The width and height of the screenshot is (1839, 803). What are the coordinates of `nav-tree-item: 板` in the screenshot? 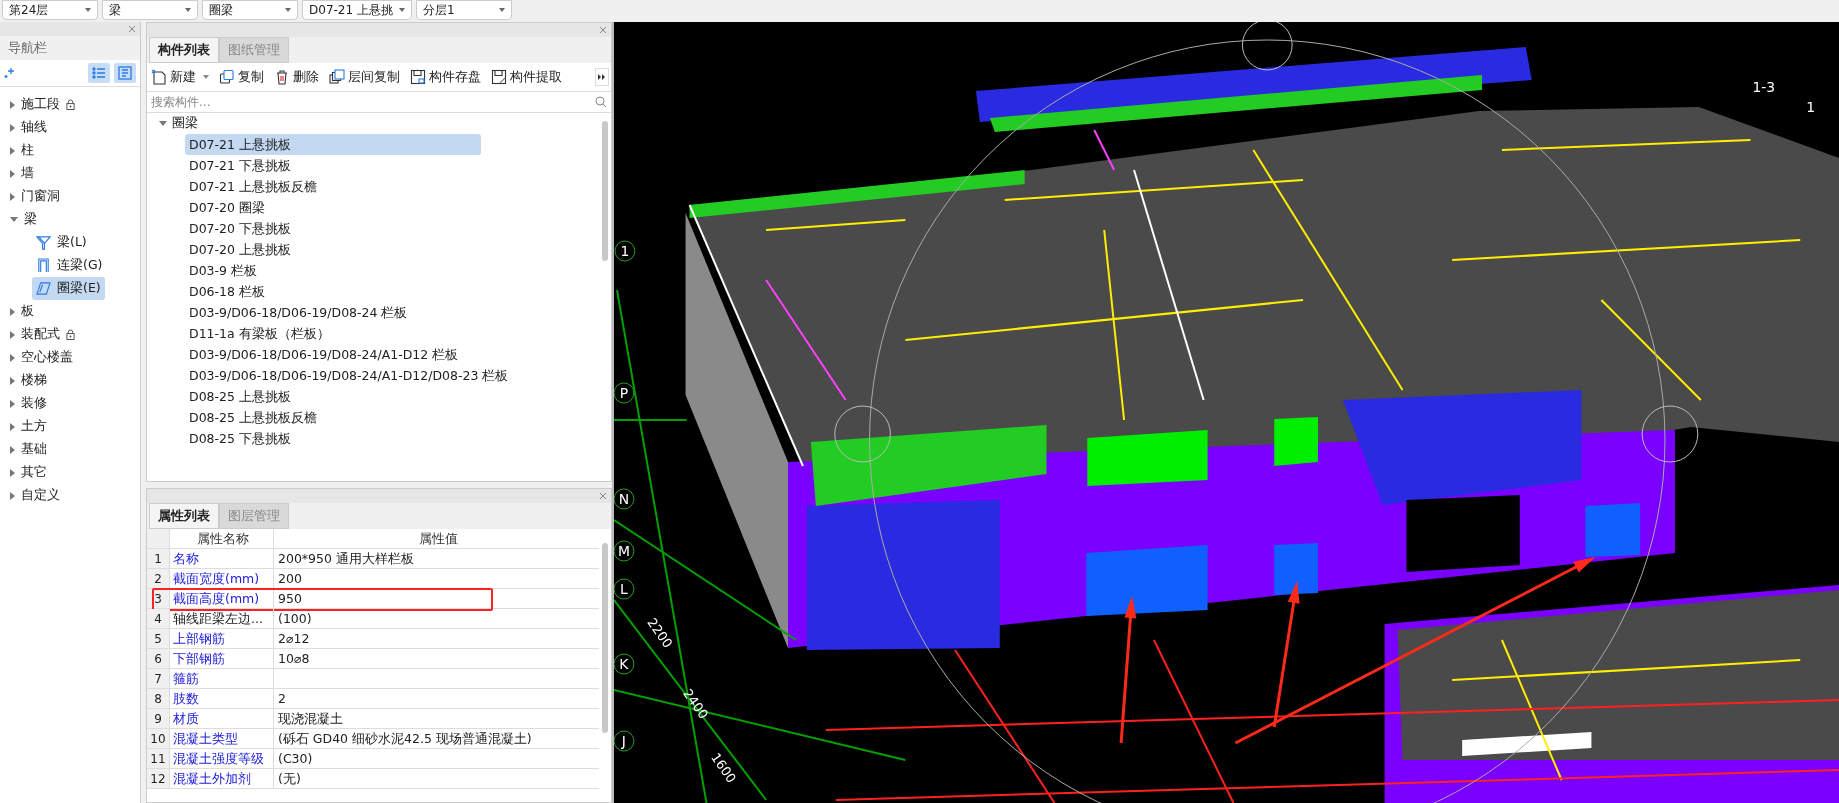 It's located at (70, 311).